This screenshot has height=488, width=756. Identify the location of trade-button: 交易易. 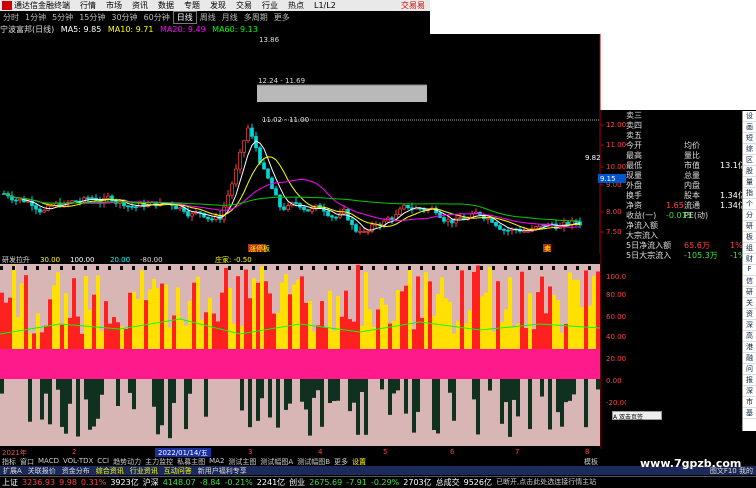
(413, 5).